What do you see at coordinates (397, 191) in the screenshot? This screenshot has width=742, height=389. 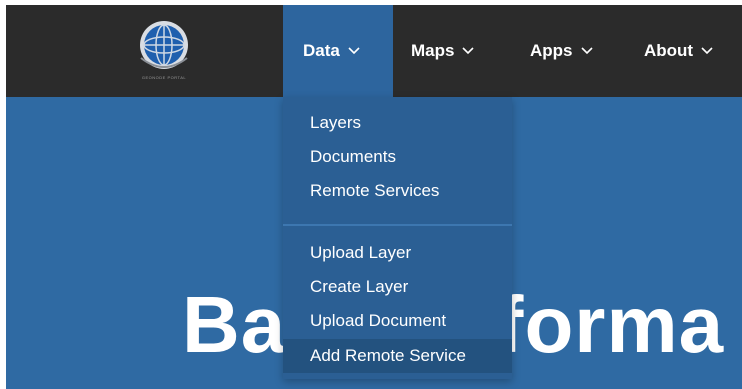 I see `menu-item-remote-services: Remote Services` at bounding box center [397, 191].